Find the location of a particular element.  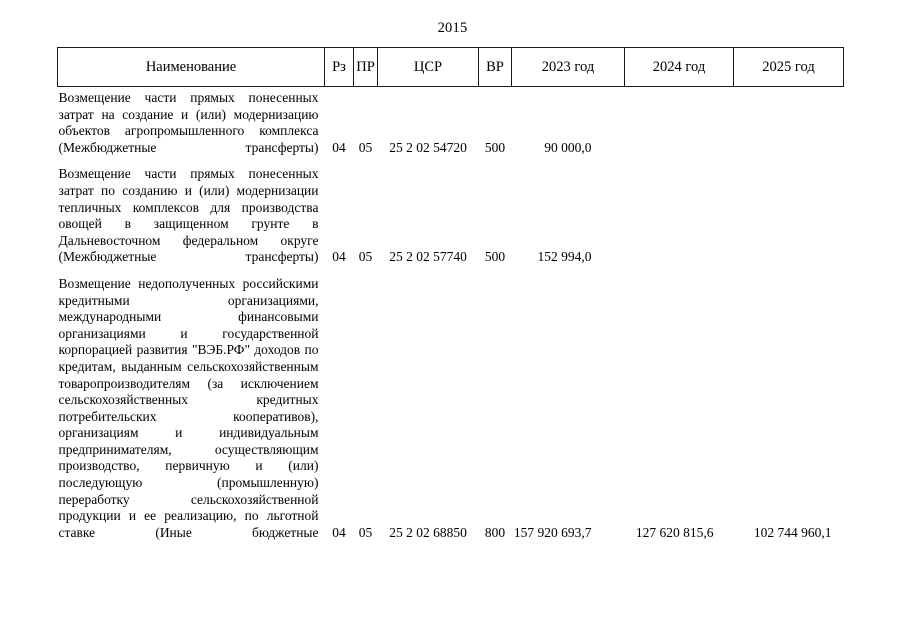

column-header-2025: 2025 год is located at coordinates (788, 67).